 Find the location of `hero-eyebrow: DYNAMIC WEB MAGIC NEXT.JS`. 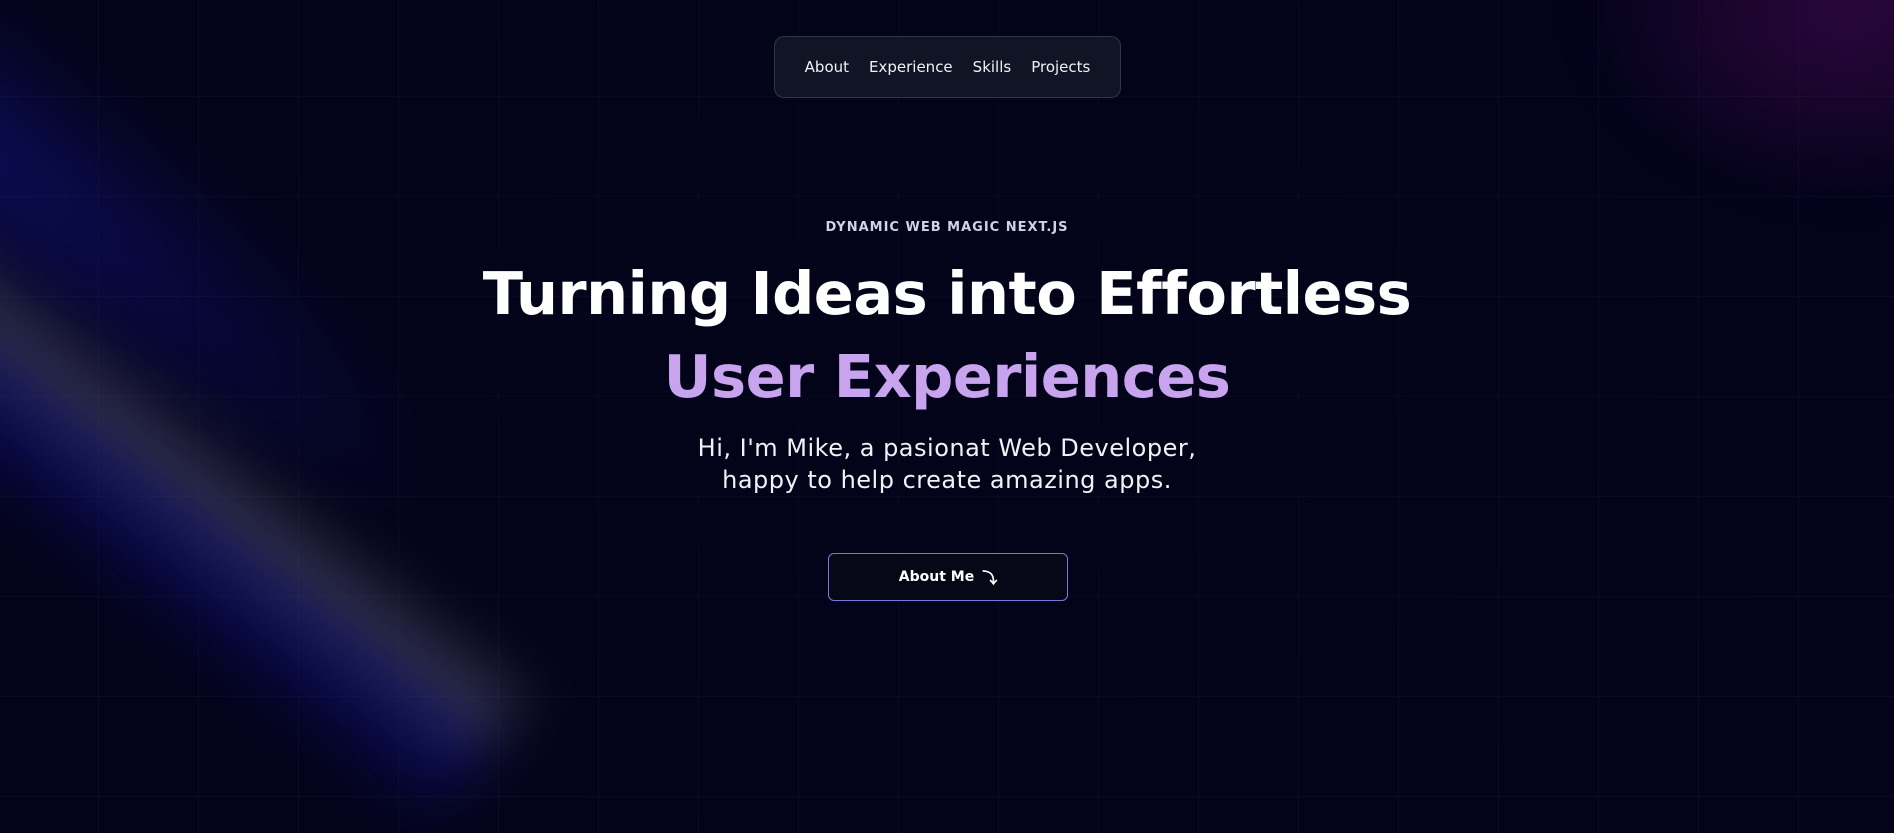

hero-eyebrow: DYNAMIC WEB MAGIC NEXT.JS is located at coordinates (947, 227).